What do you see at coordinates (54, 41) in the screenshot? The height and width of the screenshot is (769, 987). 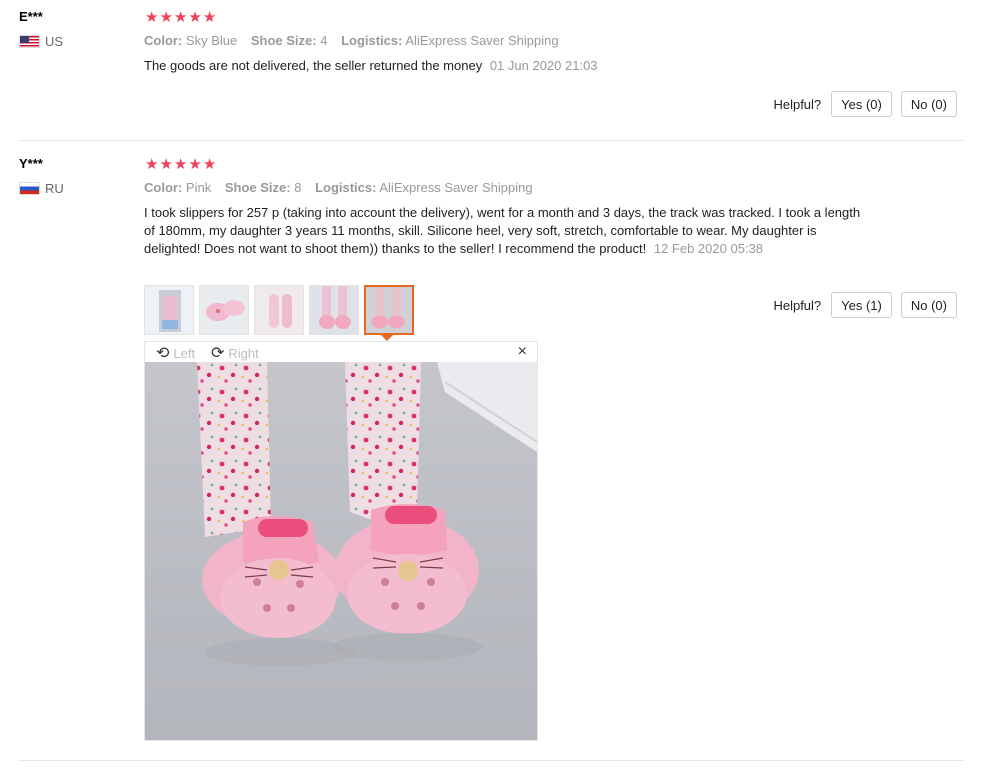 I see `country-code: US` at bounding box center [54, 41].